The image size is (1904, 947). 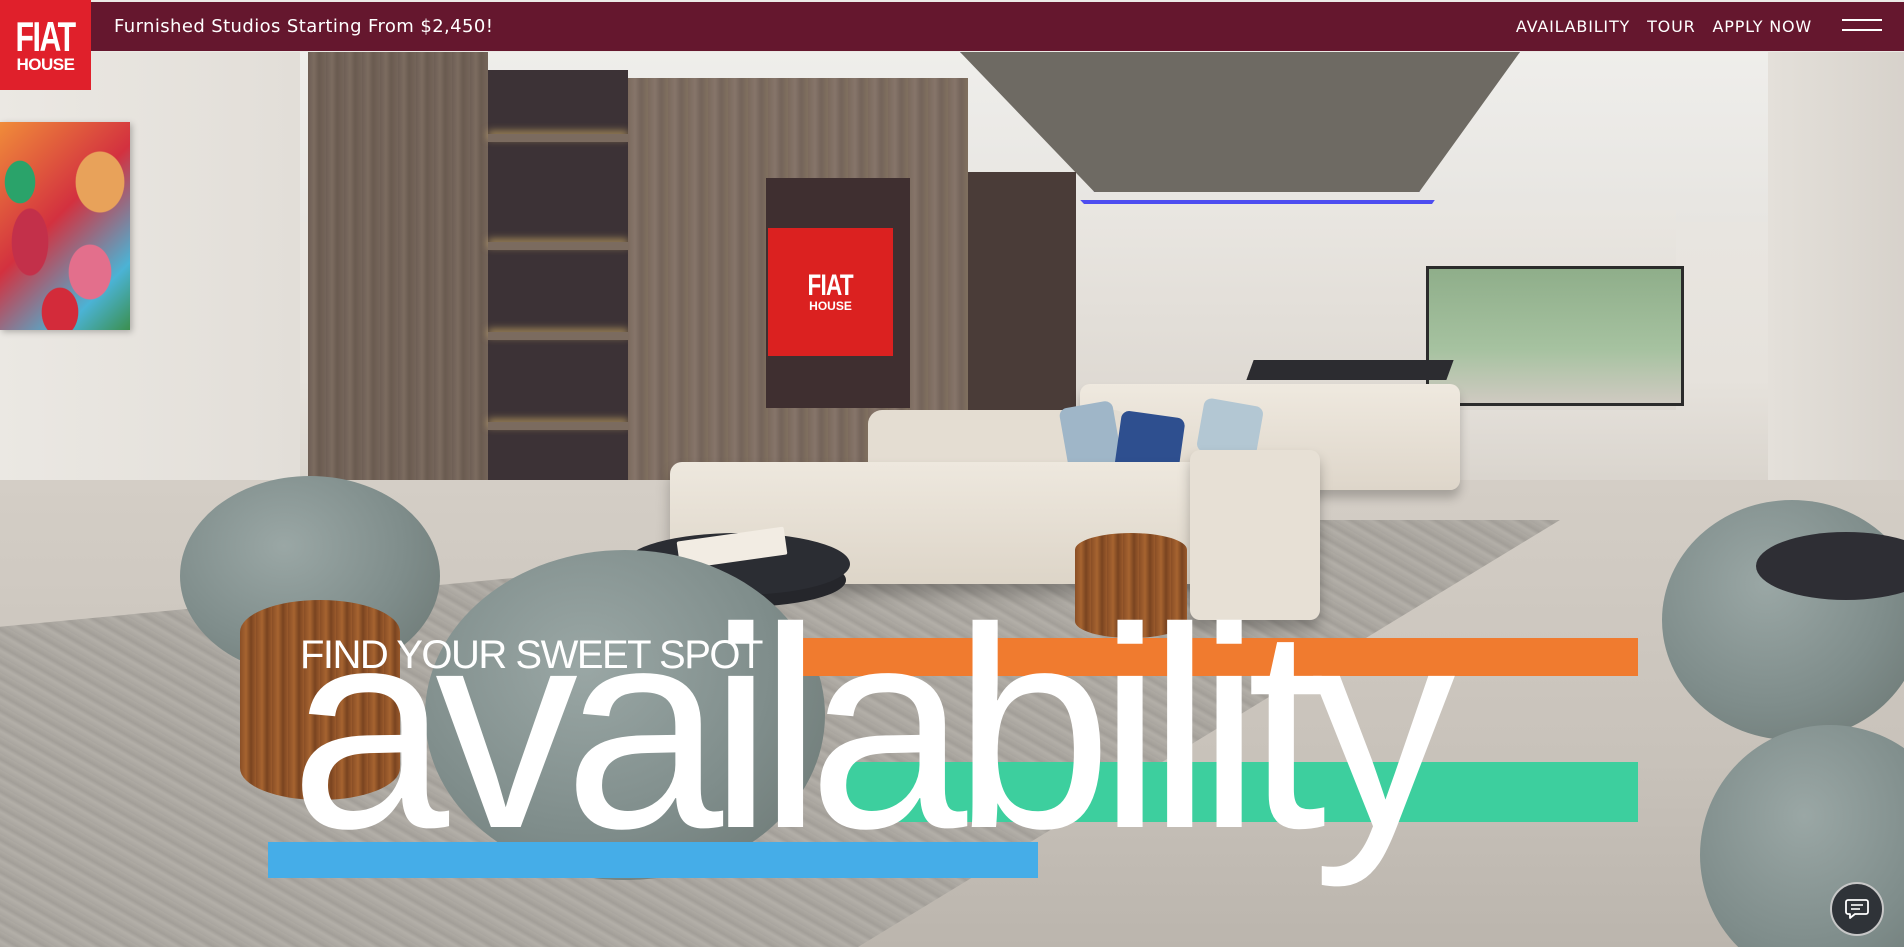 I want to click on chat-icon, so click(x=1857, y=909).